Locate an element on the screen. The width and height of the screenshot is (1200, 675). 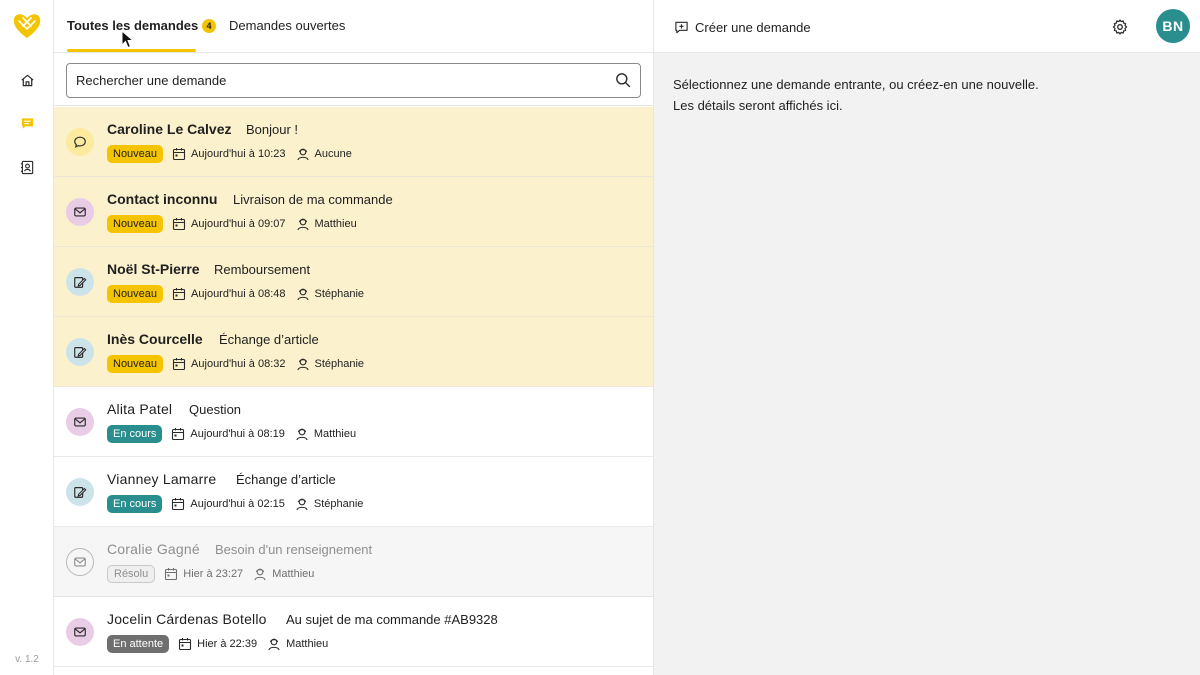
home-icon is located at coordinates (27, 80).